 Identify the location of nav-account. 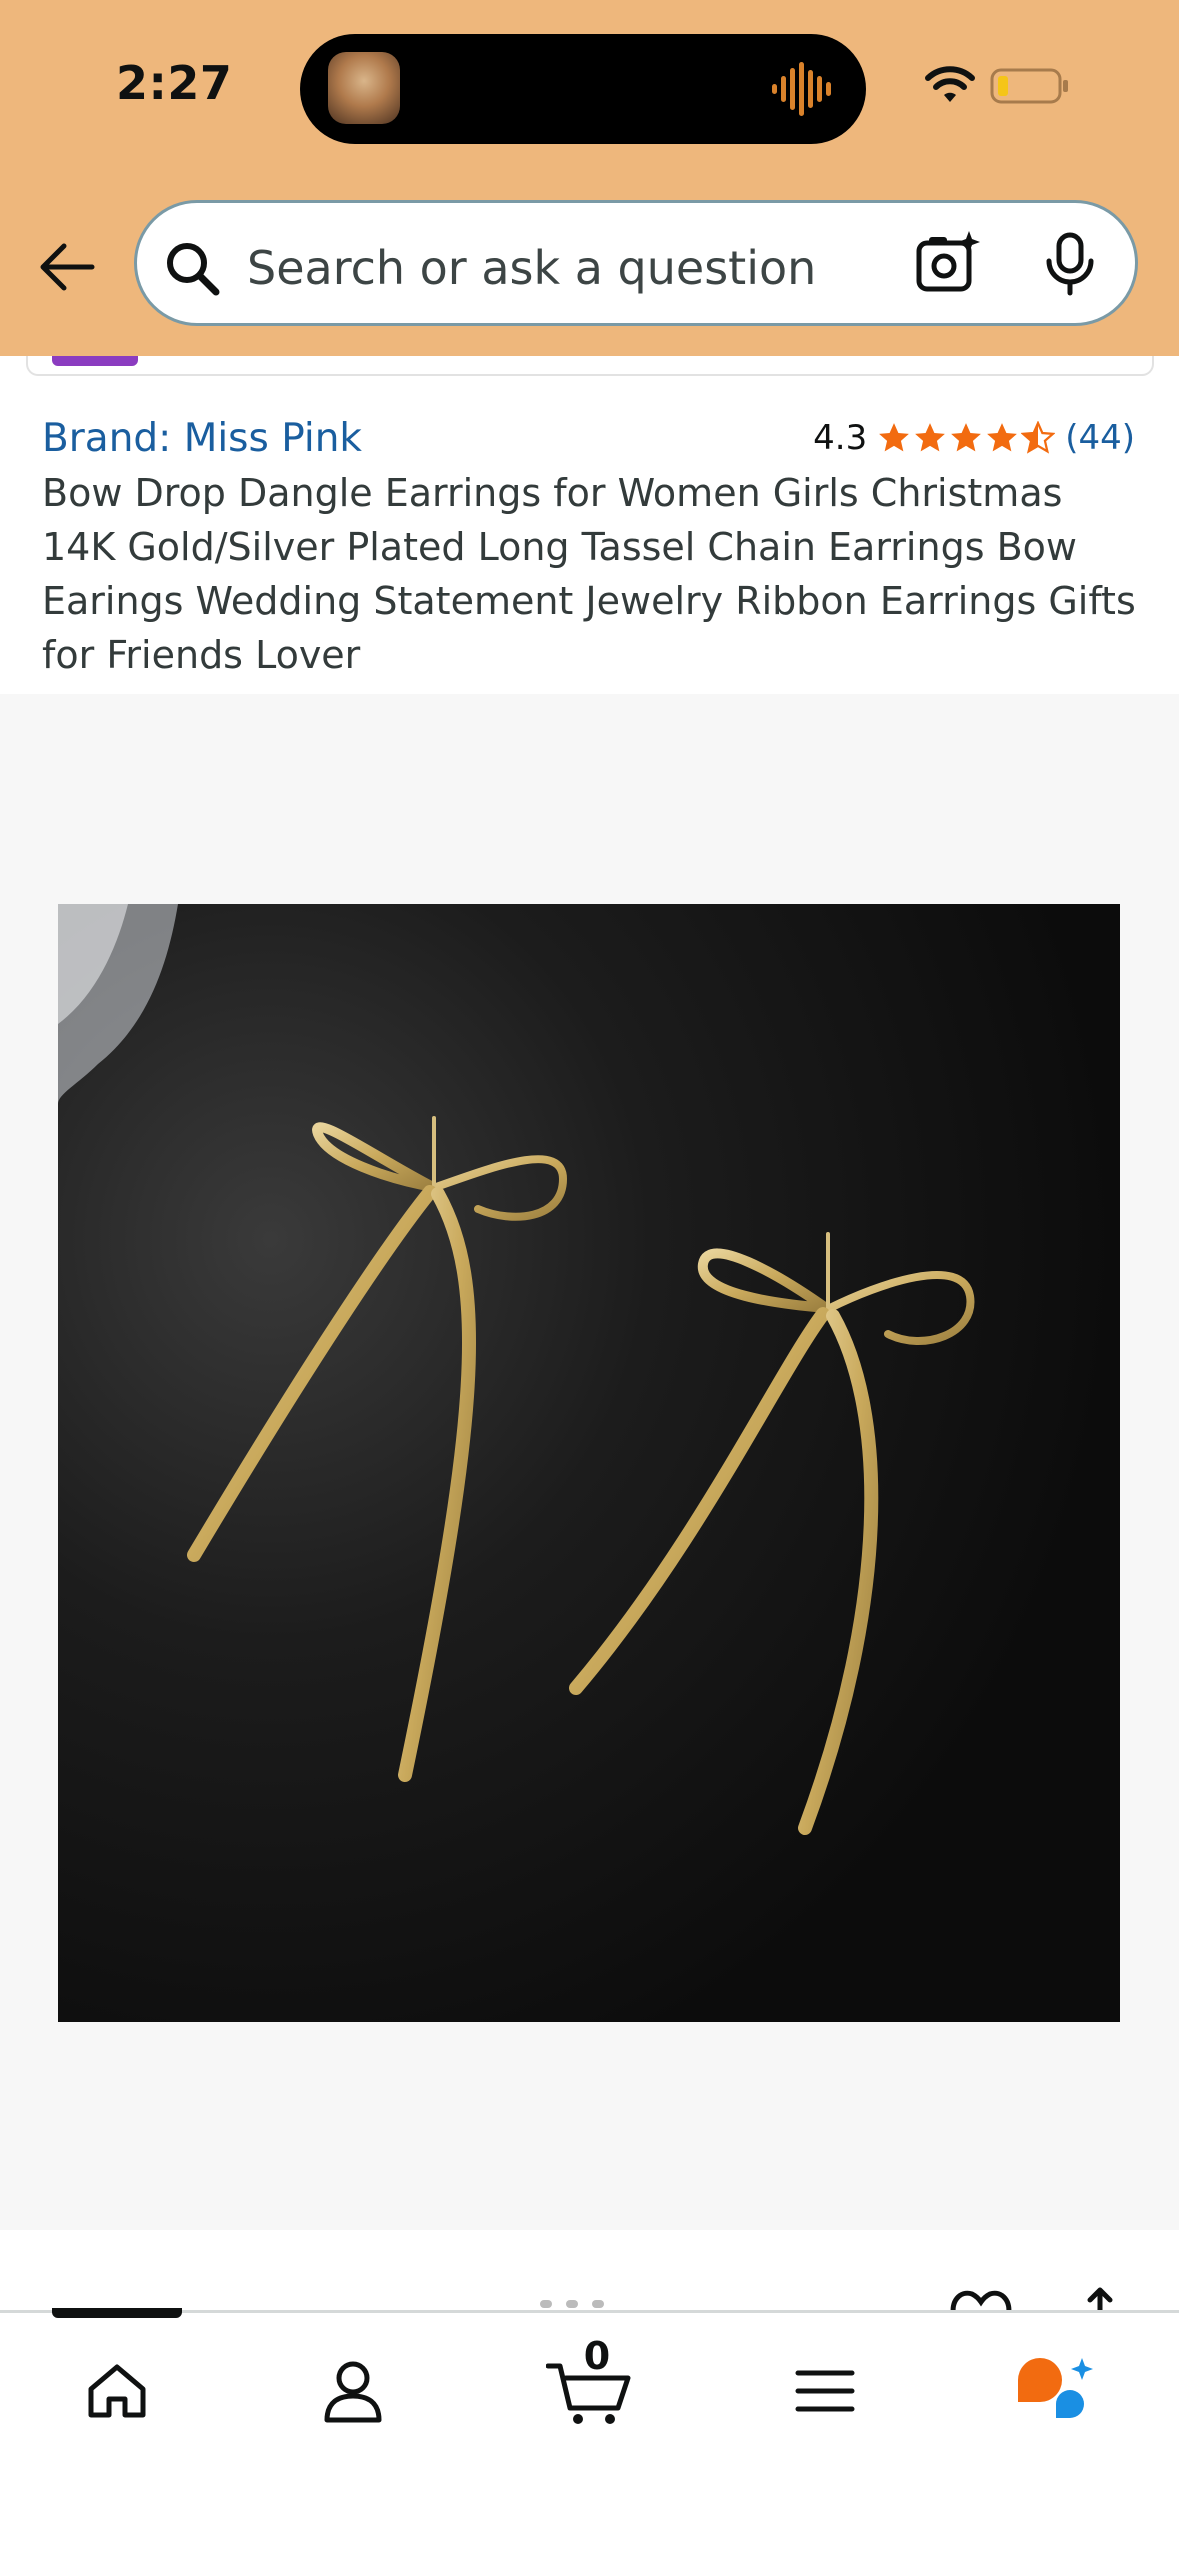
(353, 2391).